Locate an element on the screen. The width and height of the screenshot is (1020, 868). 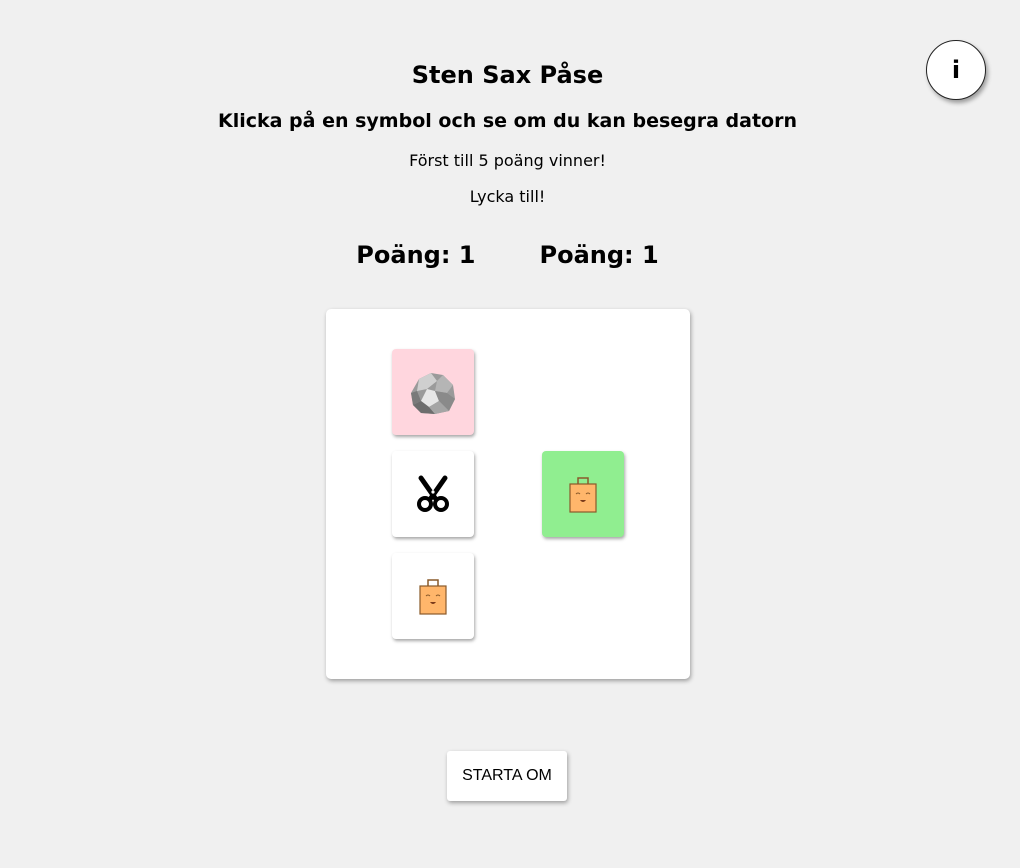
score-row: Poäng: 1 Poäng: 1 is located at coordinates (507, 255).